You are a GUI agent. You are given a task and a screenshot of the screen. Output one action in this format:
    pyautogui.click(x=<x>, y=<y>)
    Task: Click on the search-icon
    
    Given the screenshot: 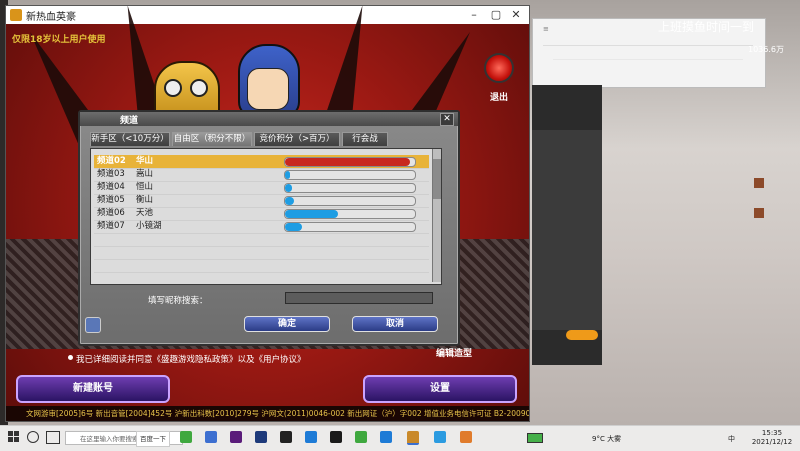 What is the action you would take?
    pyautogui.click(x=33, y=437)
    